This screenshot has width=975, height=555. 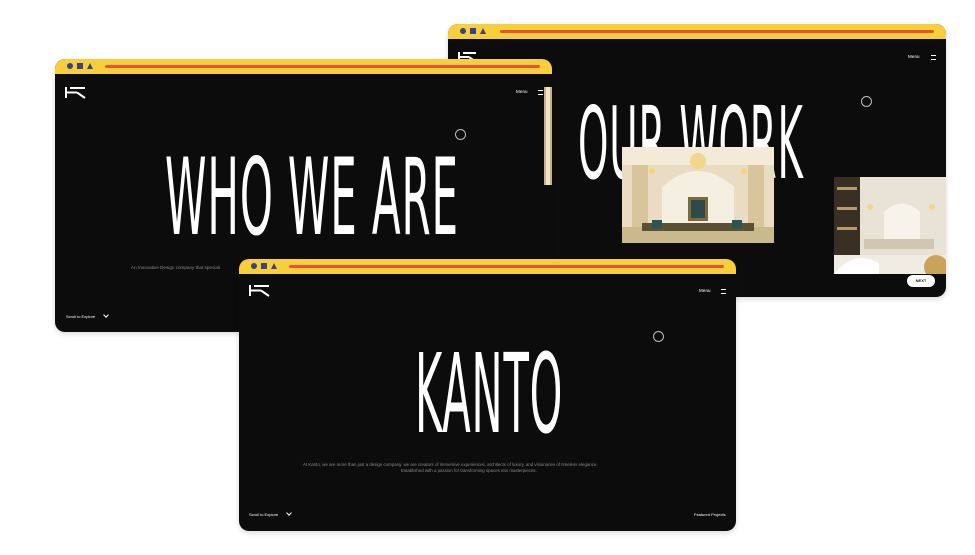 I want to click on page-heading: KANTO, so click(x=489, y=394).